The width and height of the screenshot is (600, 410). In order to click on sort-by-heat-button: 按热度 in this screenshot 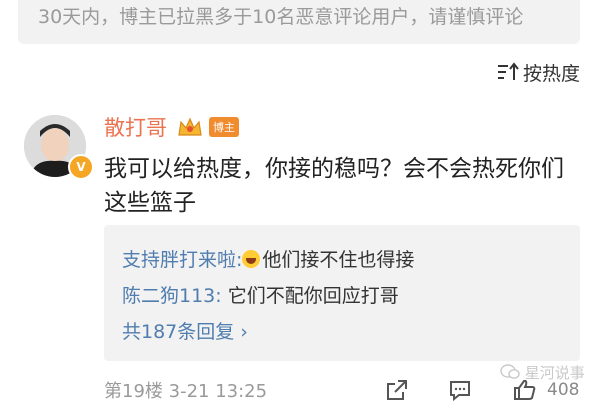, I will do `click(538, 72)`.